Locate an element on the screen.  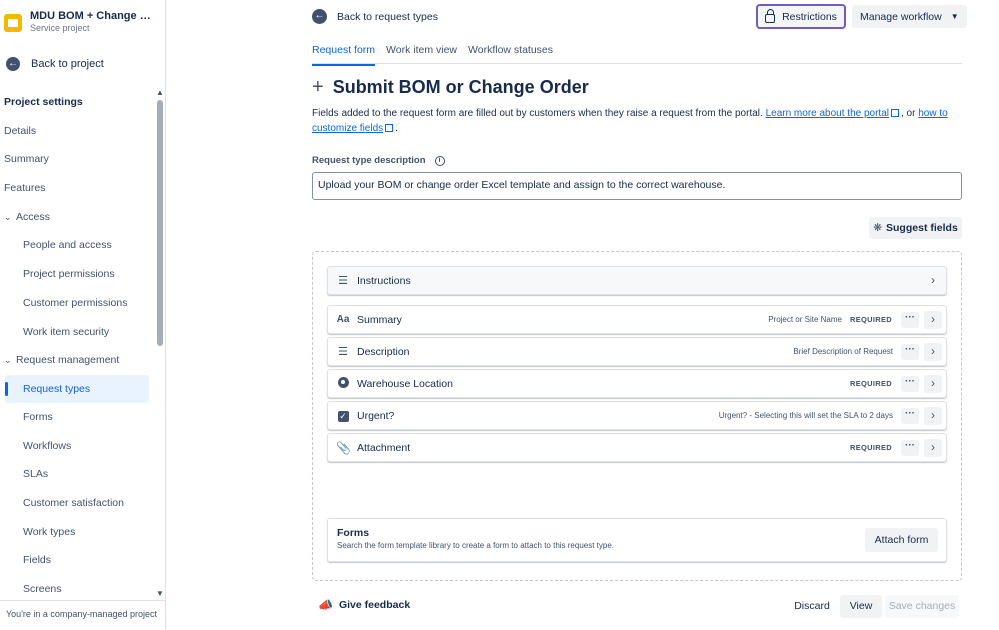
field-label: Description is located at coordinates (383, 351).